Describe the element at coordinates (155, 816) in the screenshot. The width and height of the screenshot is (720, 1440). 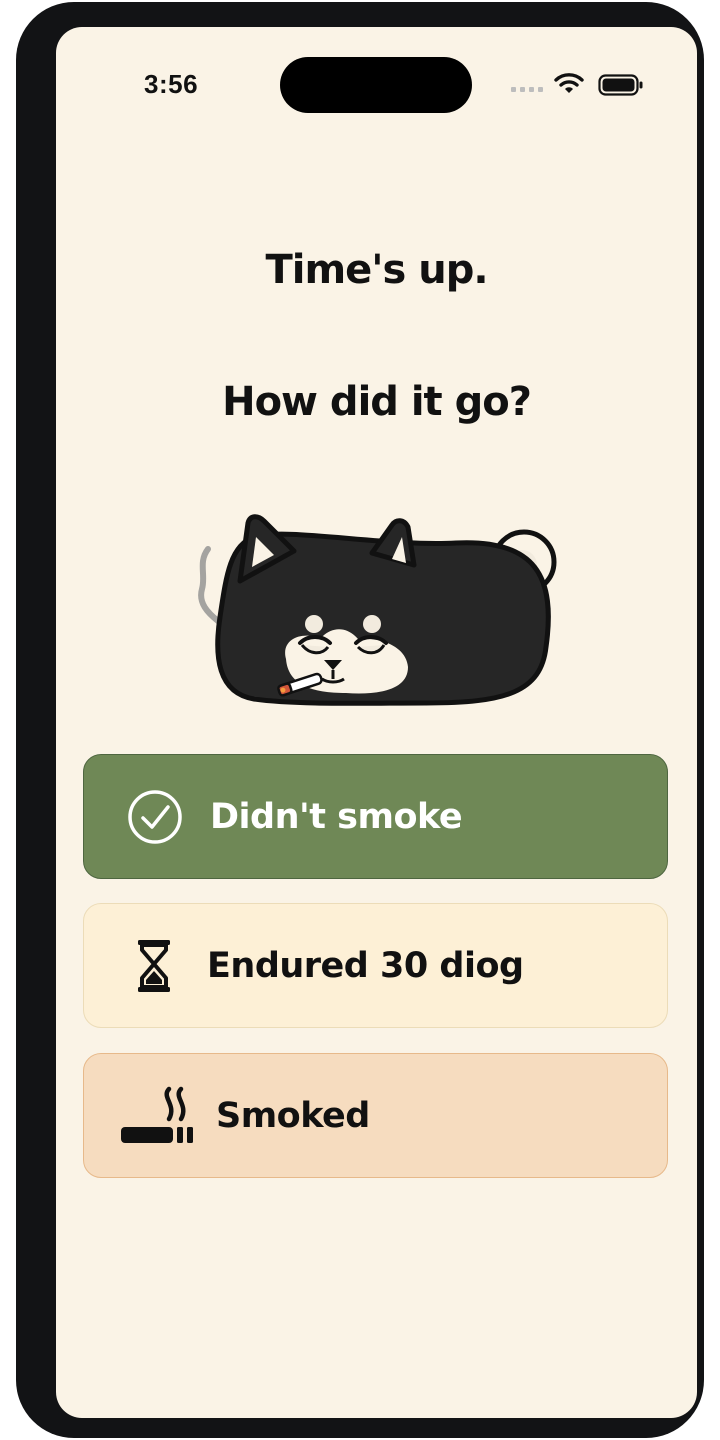
I see `check-circle-icon` at that location.